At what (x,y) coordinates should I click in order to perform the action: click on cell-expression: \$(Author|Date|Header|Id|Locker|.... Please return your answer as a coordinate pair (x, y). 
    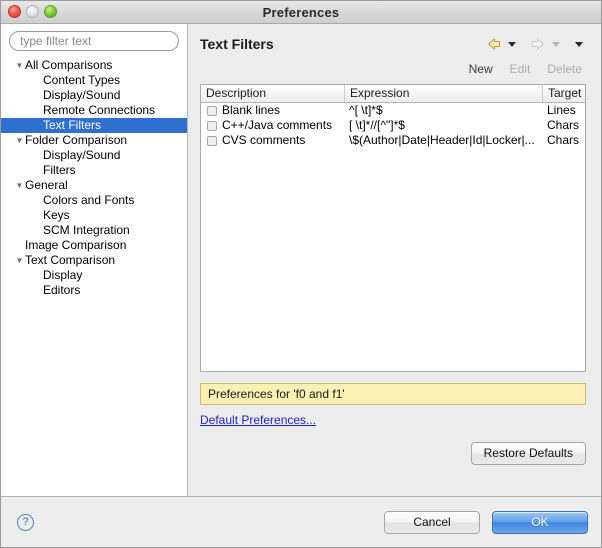
    Looking at the image, I should click on (442, 140).